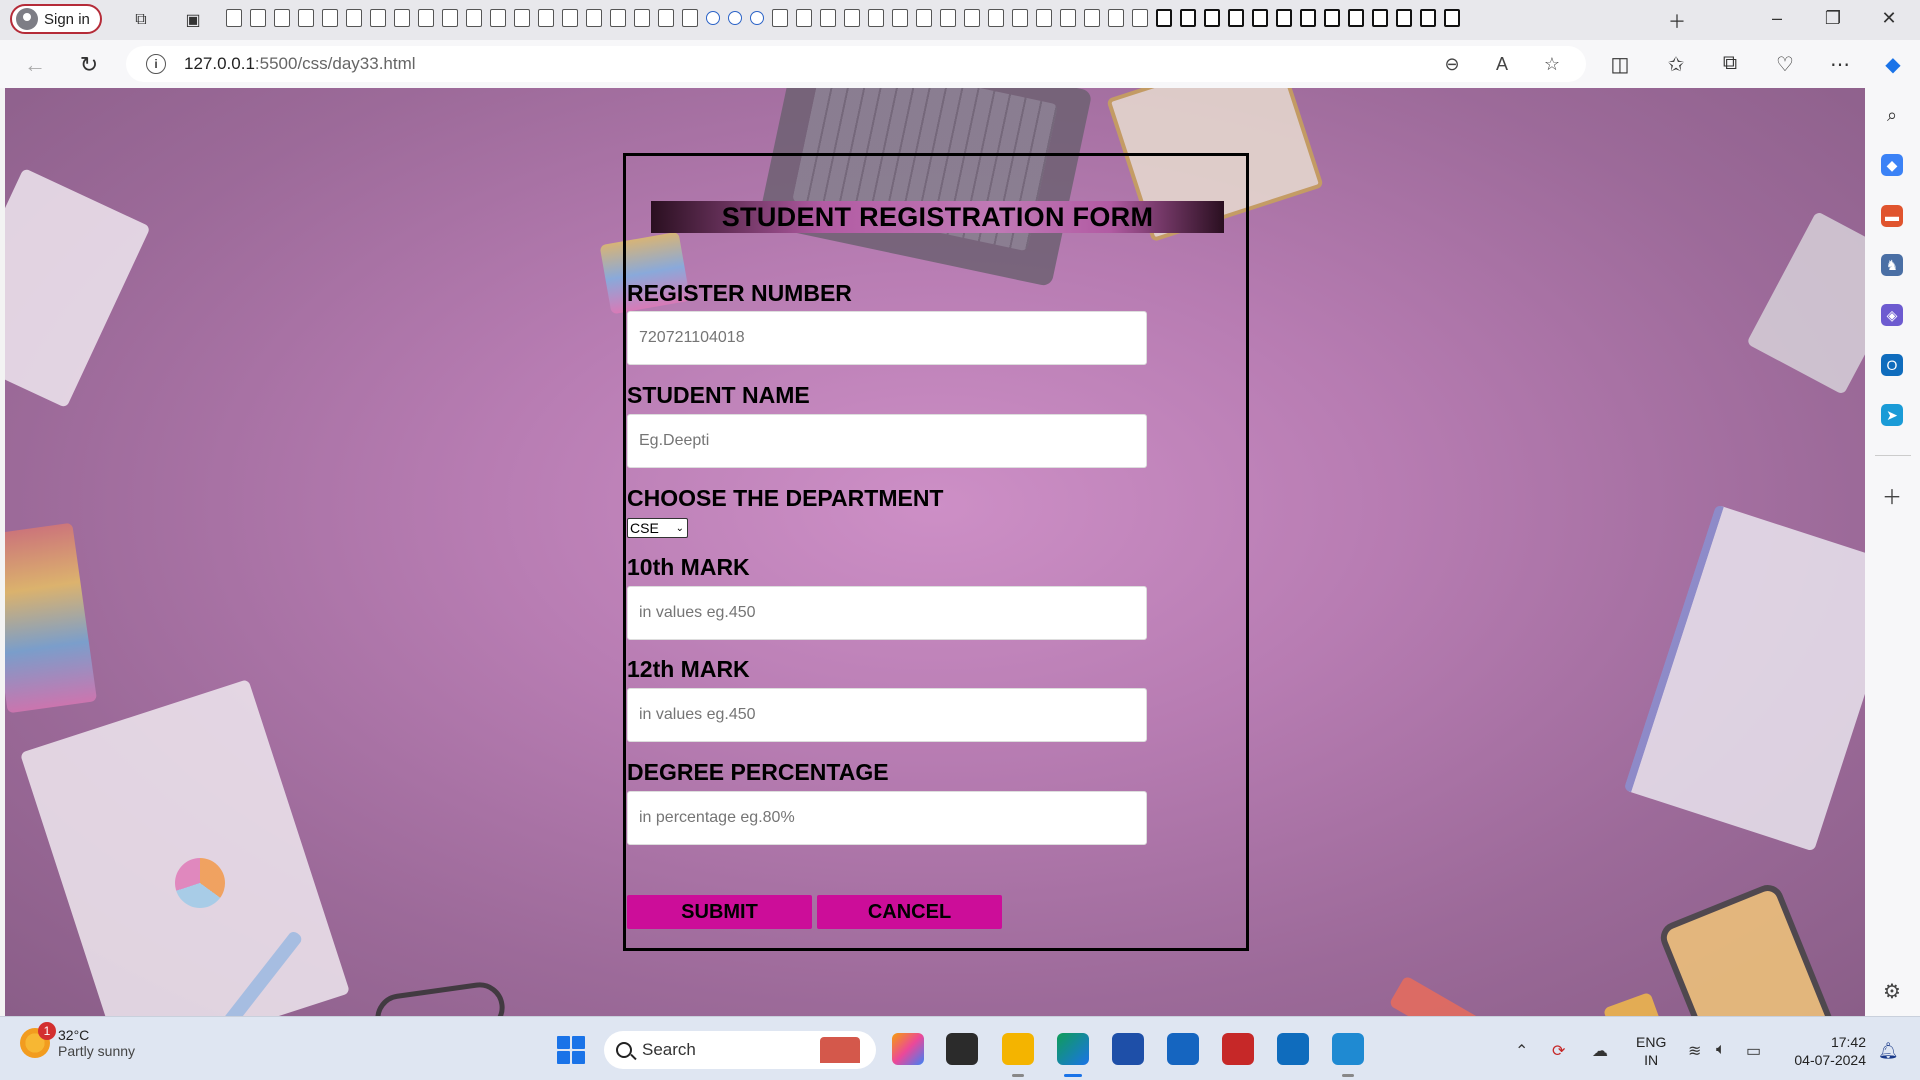 This screenshot has height=1080, width=1920. Describe the element at coordinates (1600, 1051) in the screenshot. I see `onedrive-icon: ☁` at that location.